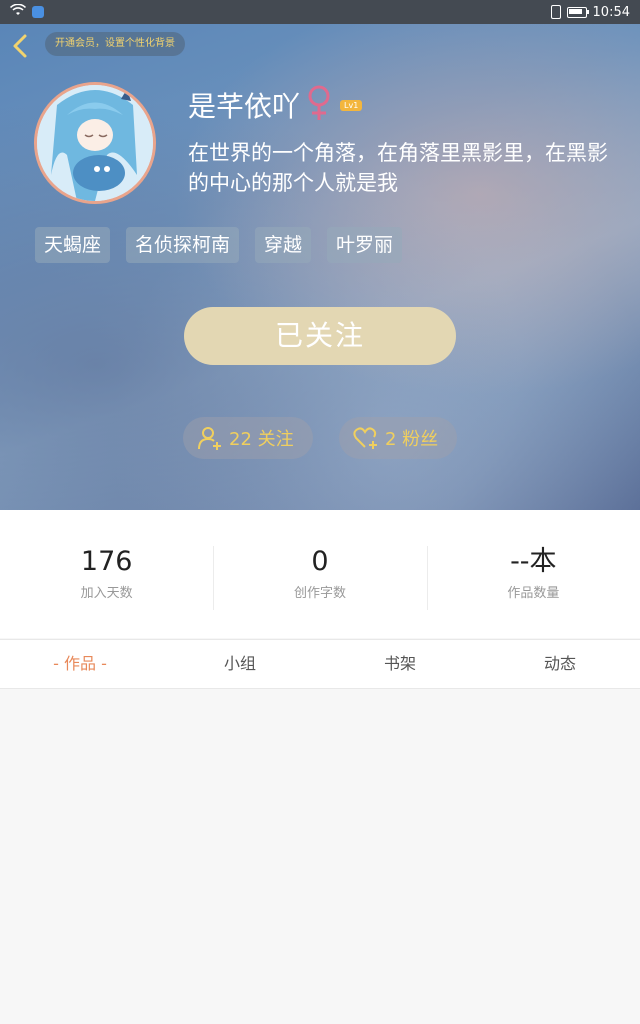 The width and height of the screenshot is (640, 1024). I want to click on fans-button: 2 粉丝, so click(398, 438).